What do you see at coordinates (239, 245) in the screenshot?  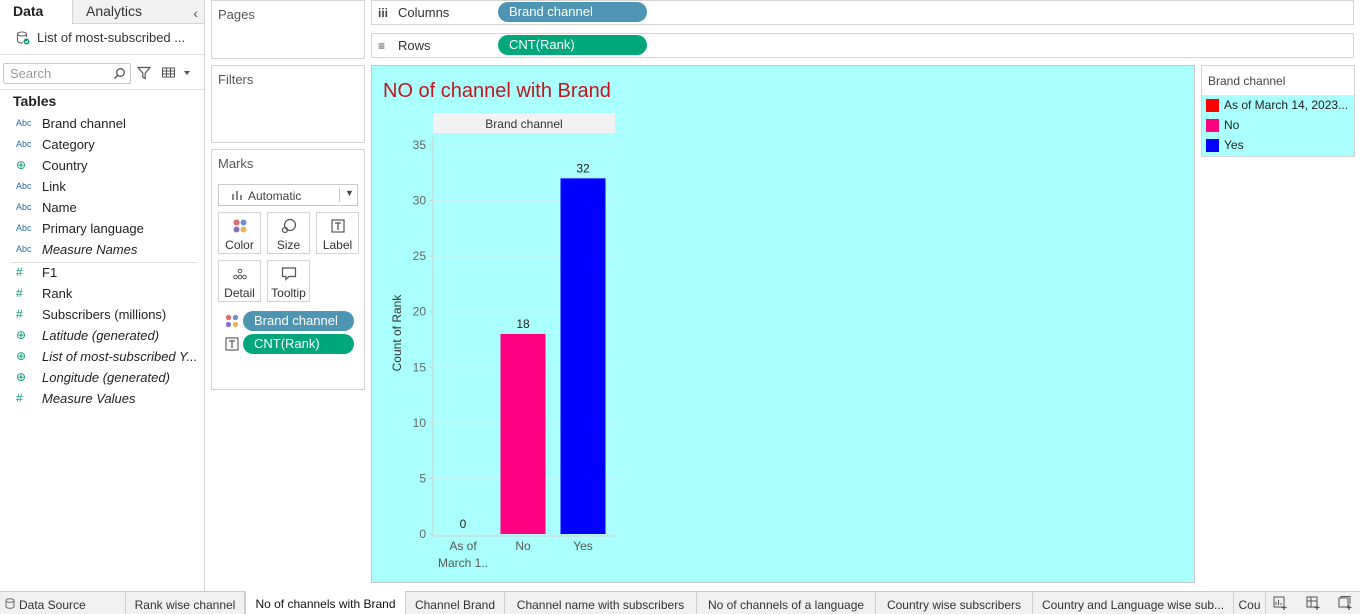 I see `color-label: Color` at bounding box center [239, 245].